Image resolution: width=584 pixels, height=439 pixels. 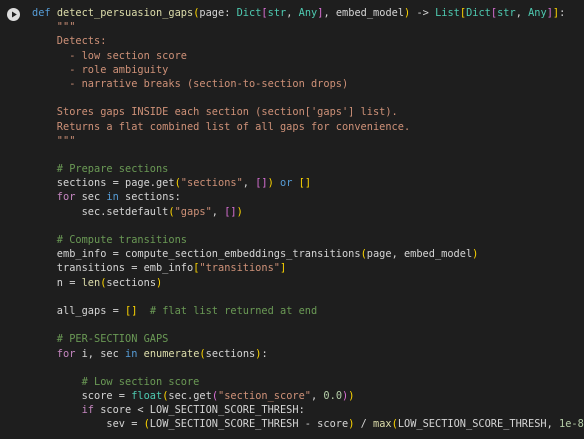 I want to click on code-line: # Compute transitions, so click(x=308, y=240).